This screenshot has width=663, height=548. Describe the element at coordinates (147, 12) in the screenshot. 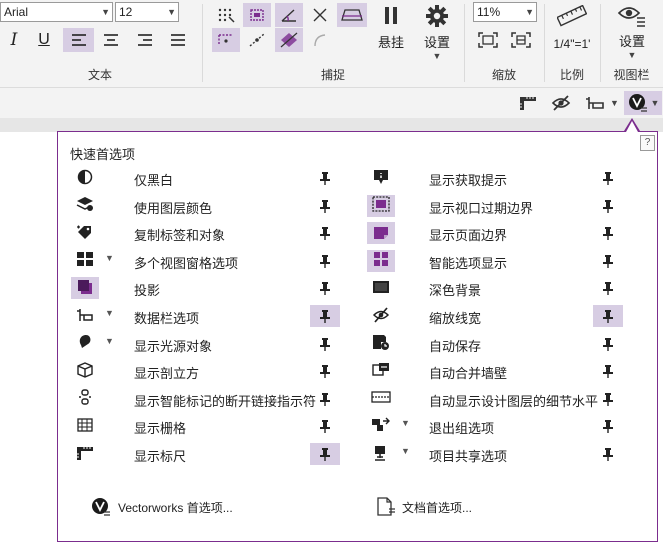

I see `font-size-combo: 12 ▼` at that location.